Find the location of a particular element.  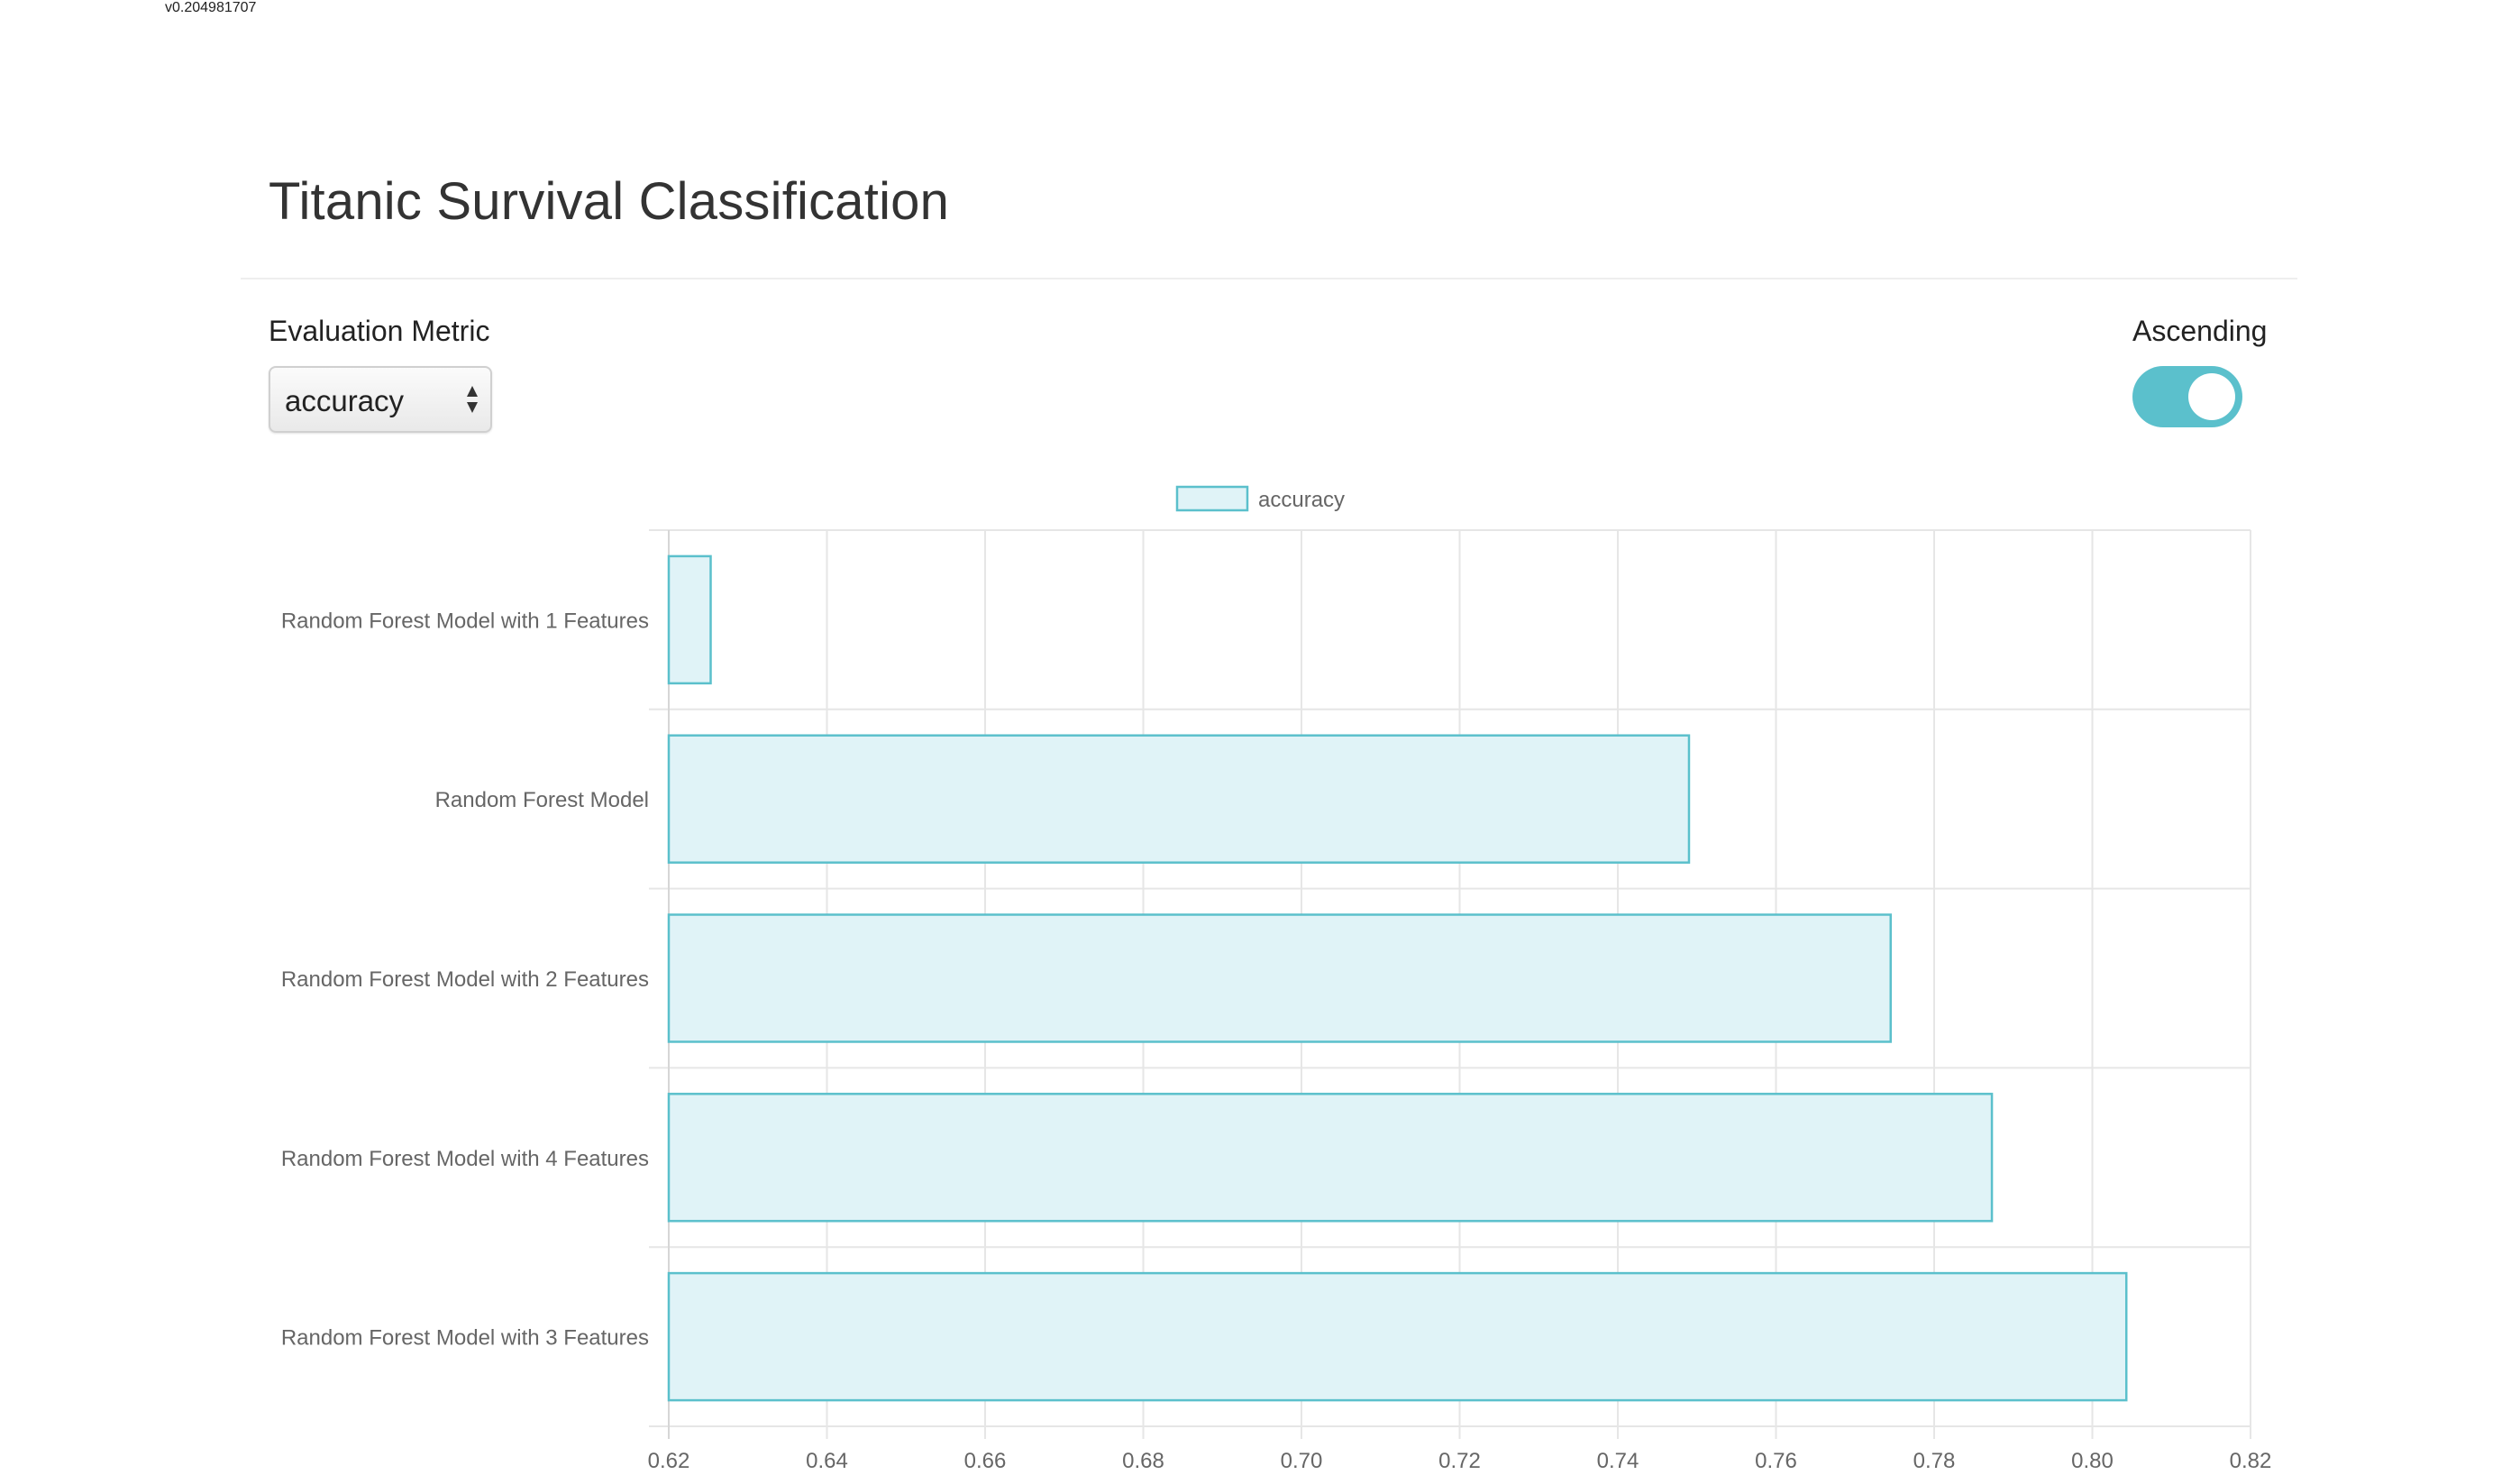

x-tick-label: 0.72 is located at coordinates (1460, 1461).